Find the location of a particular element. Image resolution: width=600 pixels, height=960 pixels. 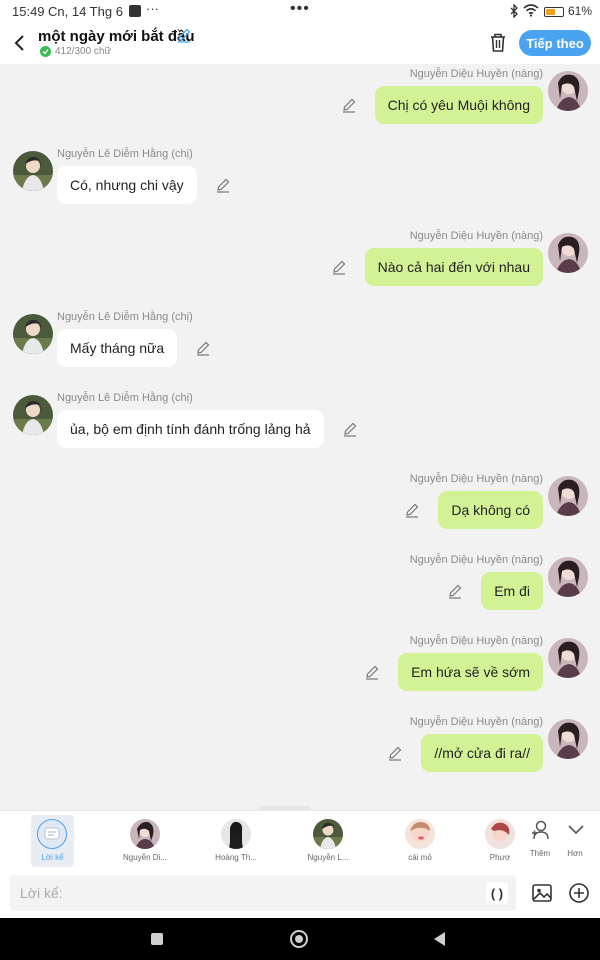

back-arrow-icon is located at coordinates (20, 43).